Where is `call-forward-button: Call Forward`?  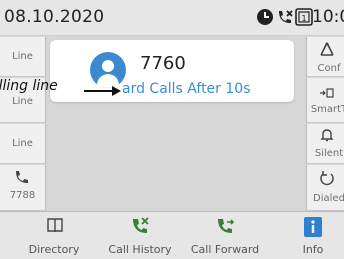 call-forward-button: Call Forward is located at coordinates (225, 235).